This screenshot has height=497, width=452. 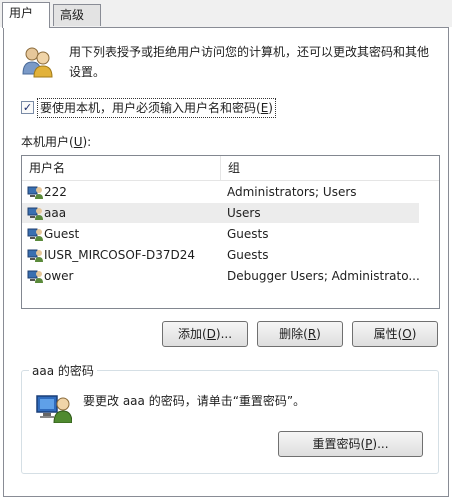 What do you see at coordinates (121, 168) in the screenshot?
I see `column-header-username: 用户名` at bounding box center [121, 168].